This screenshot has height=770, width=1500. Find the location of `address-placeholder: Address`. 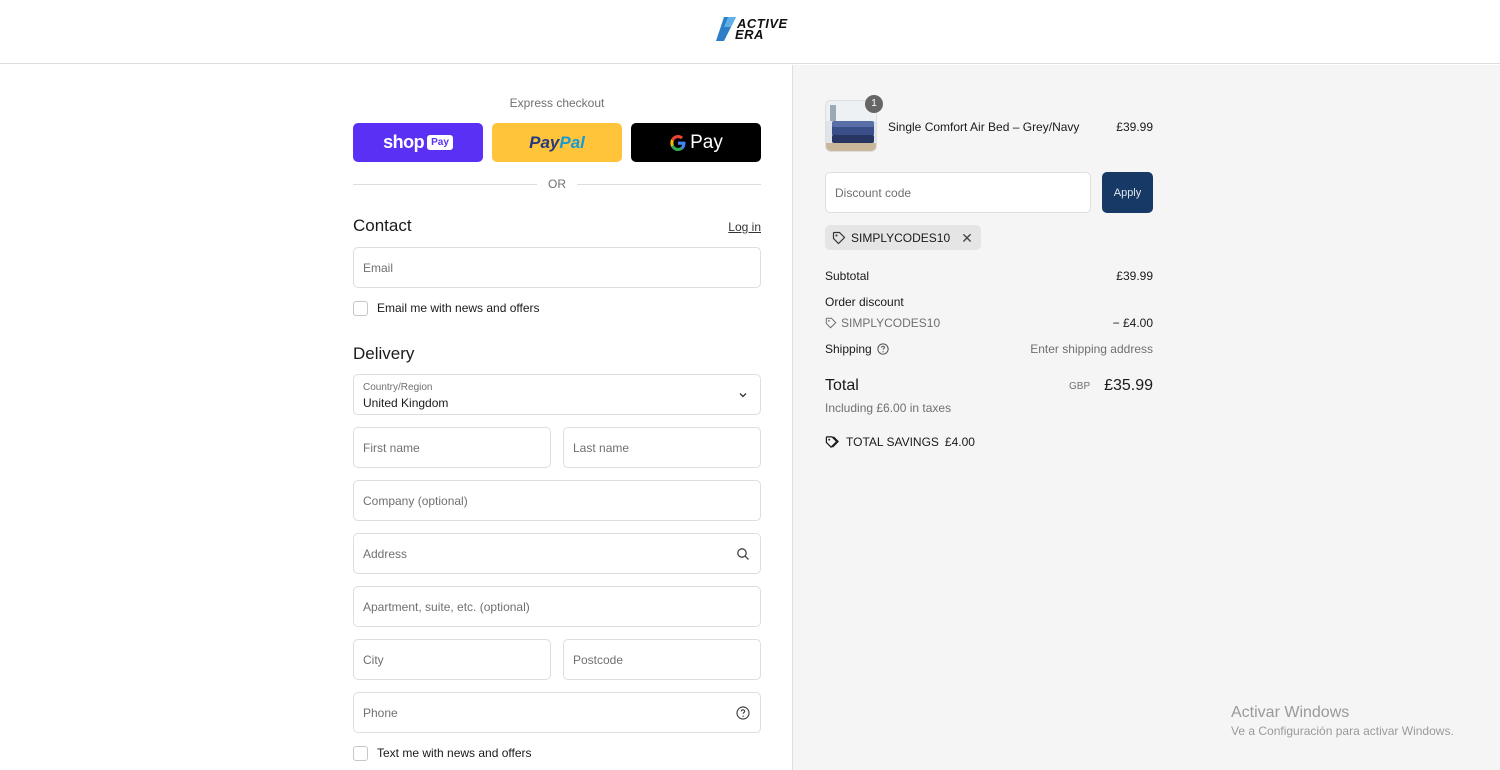

address-placeholder: Address is located at coordinates (385, 554).